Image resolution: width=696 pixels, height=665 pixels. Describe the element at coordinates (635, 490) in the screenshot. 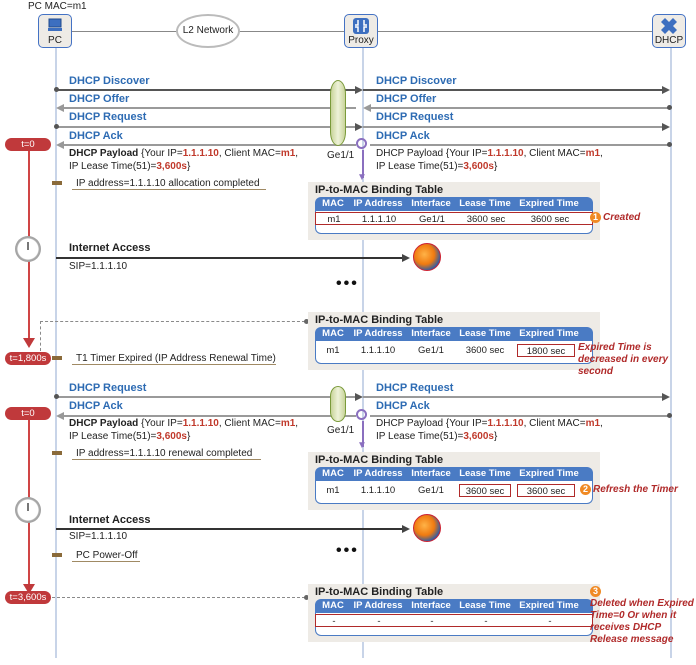

I see `annotation-text: Refresh the Timer` at that location.